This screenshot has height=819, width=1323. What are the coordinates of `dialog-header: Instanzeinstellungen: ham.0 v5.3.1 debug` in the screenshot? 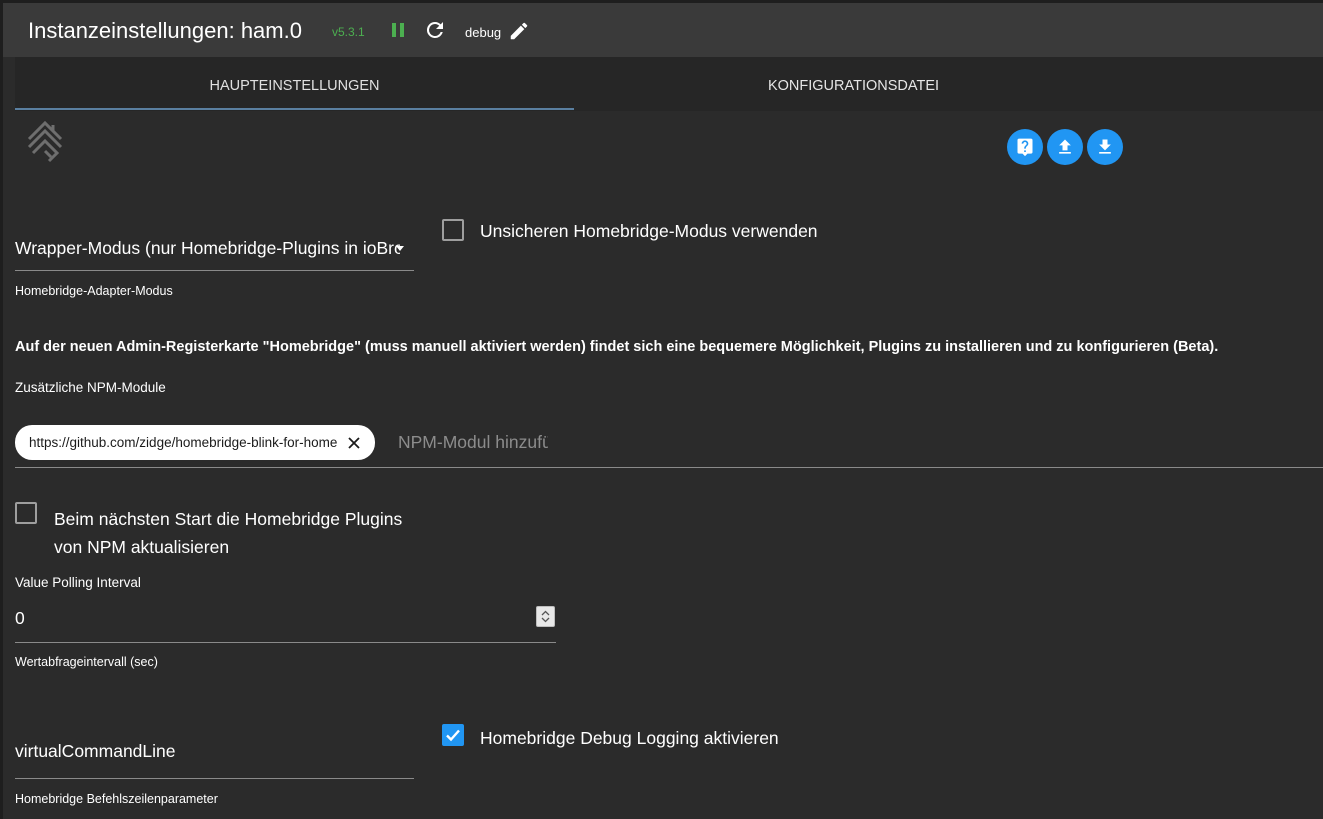 It's located at (663, 30).